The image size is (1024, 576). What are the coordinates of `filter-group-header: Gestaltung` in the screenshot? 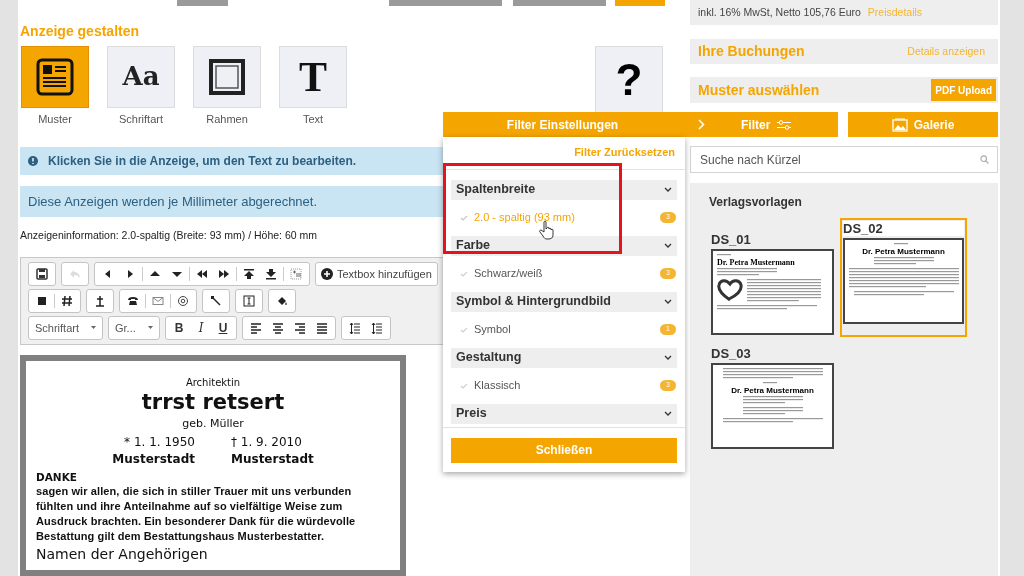 It's located at (564, 357).